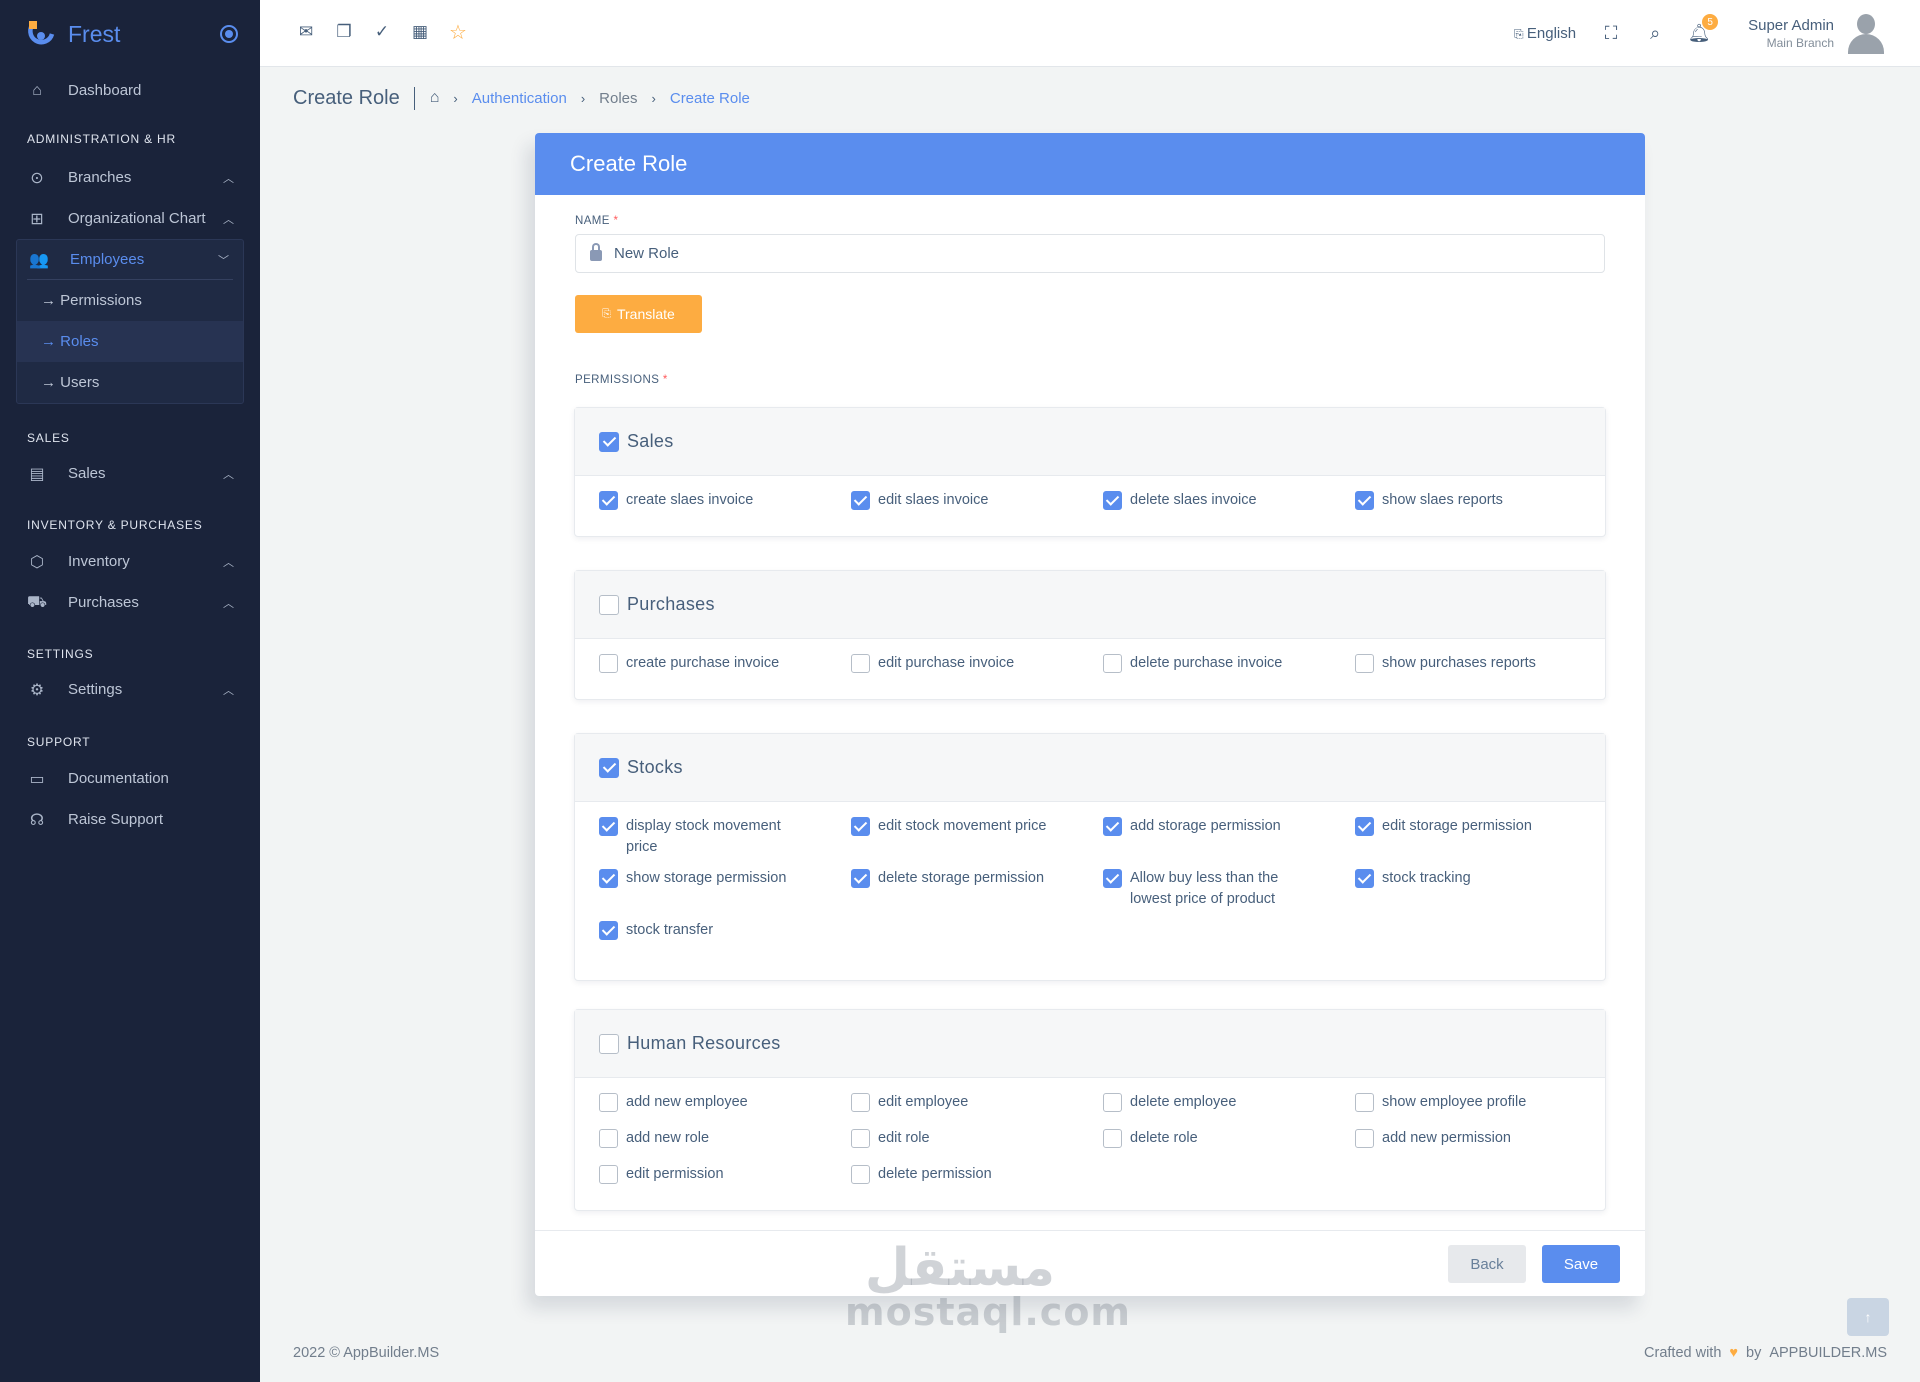  I want to click on permission-item: delete role, so click(1229, 1141).